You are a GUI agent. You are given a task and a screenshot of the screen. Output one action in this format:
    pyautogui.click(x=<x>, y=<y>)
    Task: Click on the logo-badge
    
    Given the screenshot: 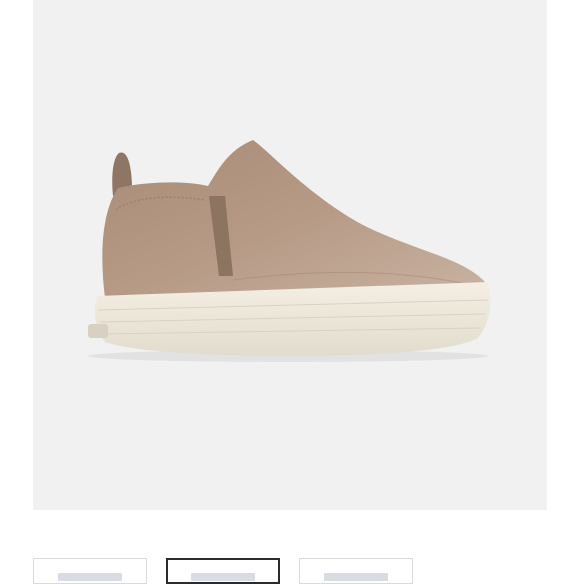 What is the action you would take?
    pyautogui.click(x=98, y=331)
    